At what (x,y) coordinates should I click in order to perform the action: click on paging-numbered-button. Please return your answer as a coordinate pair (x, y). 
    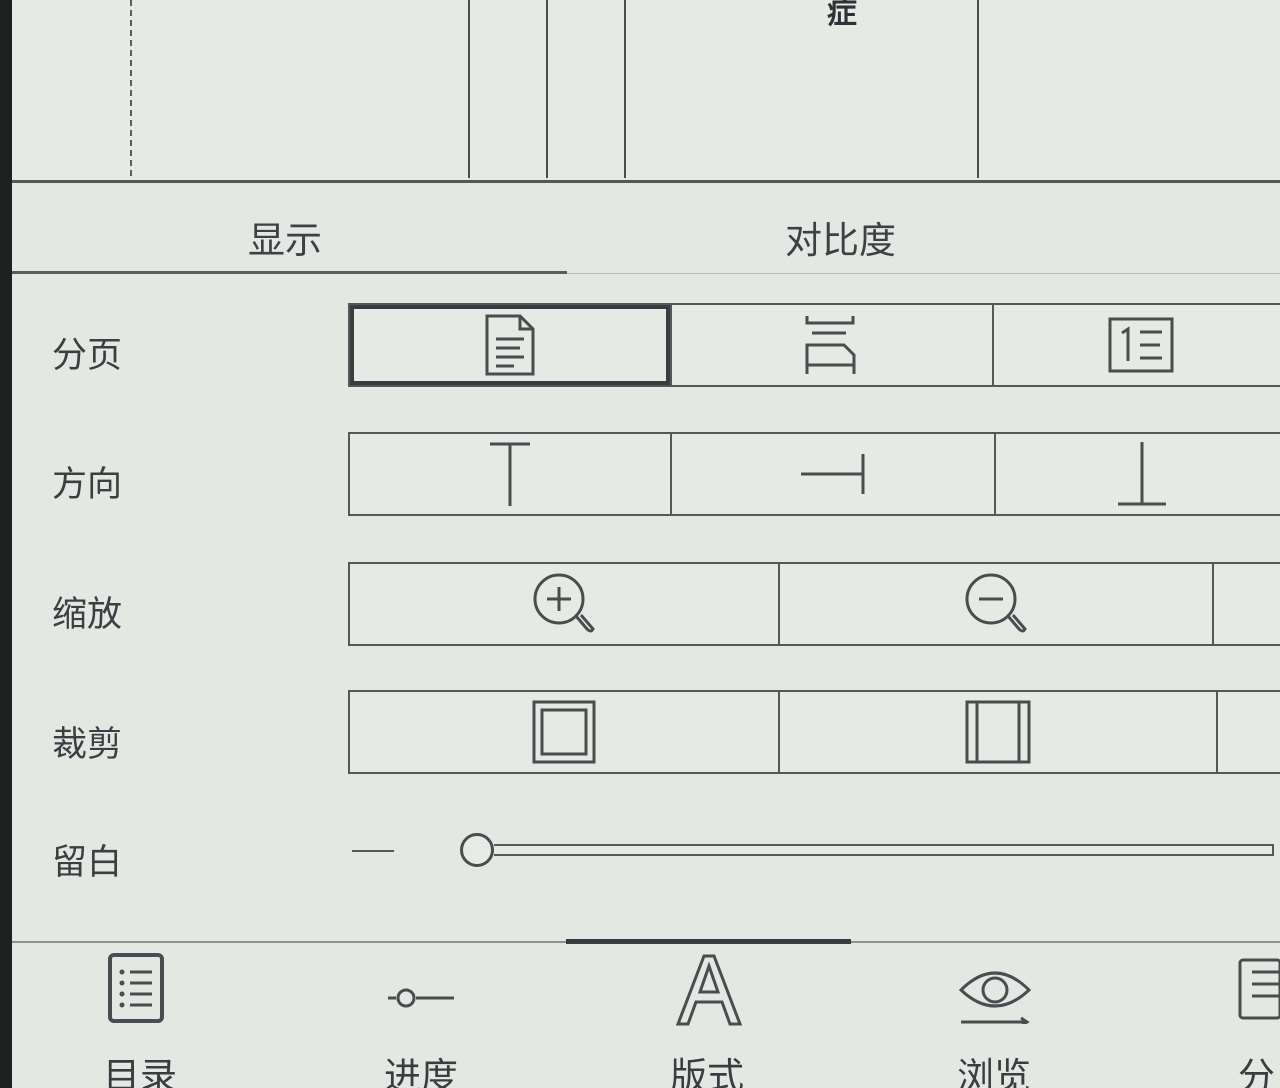
    Looking at the image, I should click on (1136, 345).